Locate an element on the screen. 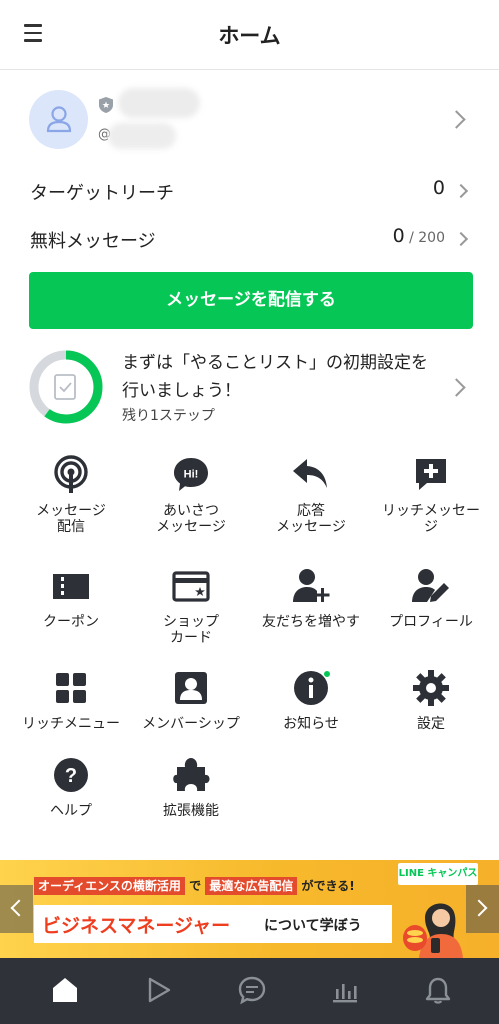 This screenshot has height=1024, width=499. banner-main-text: ビジネスマネージャー について学ぼう is located at coordinates (213, 924).